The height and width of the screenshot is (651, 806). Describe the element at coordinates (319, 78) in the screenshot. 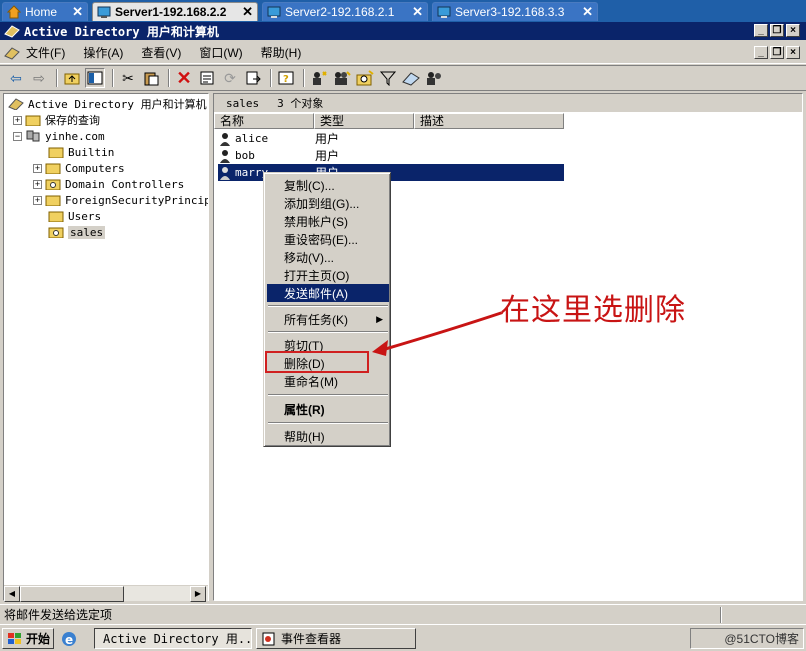

I see `new-user-icon` at that location.